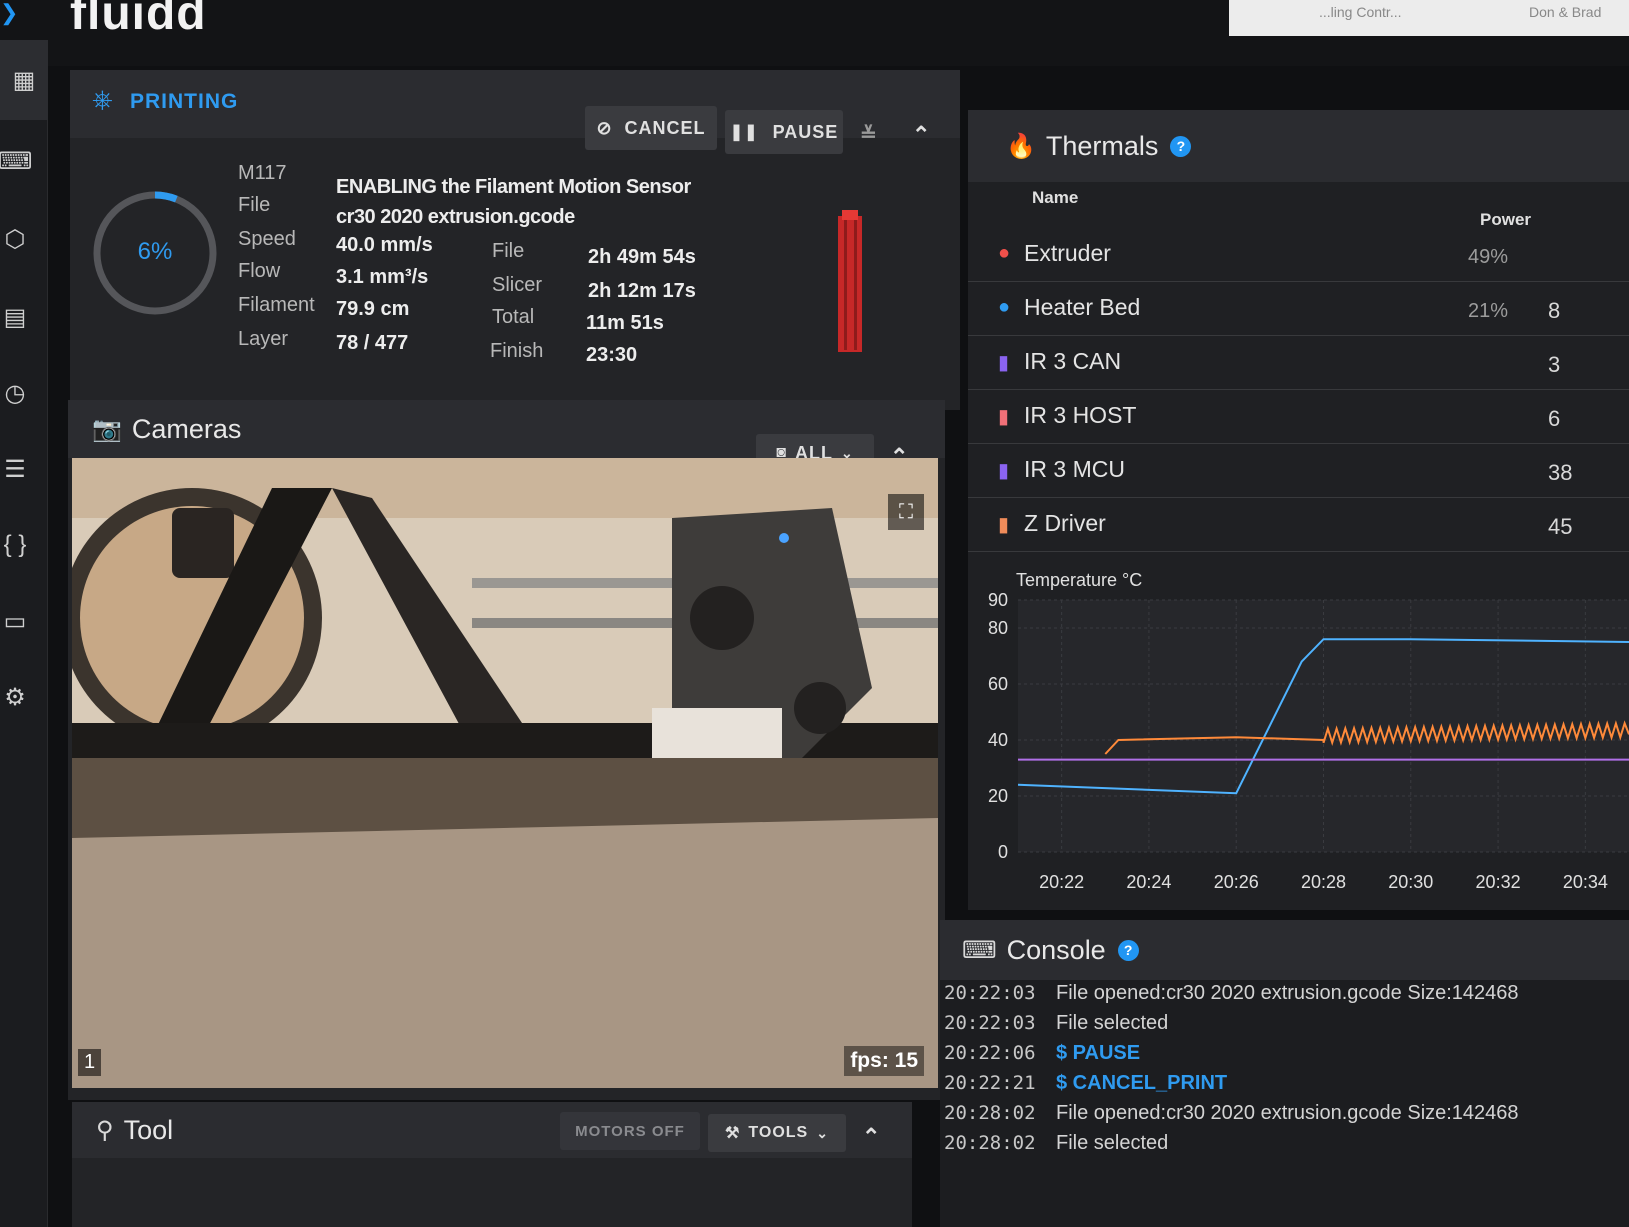 The image size is (1629, 1227). Describe the element at coordinates (155, 251) in the screenshot. I see `progress-percent: 6%` at that location.